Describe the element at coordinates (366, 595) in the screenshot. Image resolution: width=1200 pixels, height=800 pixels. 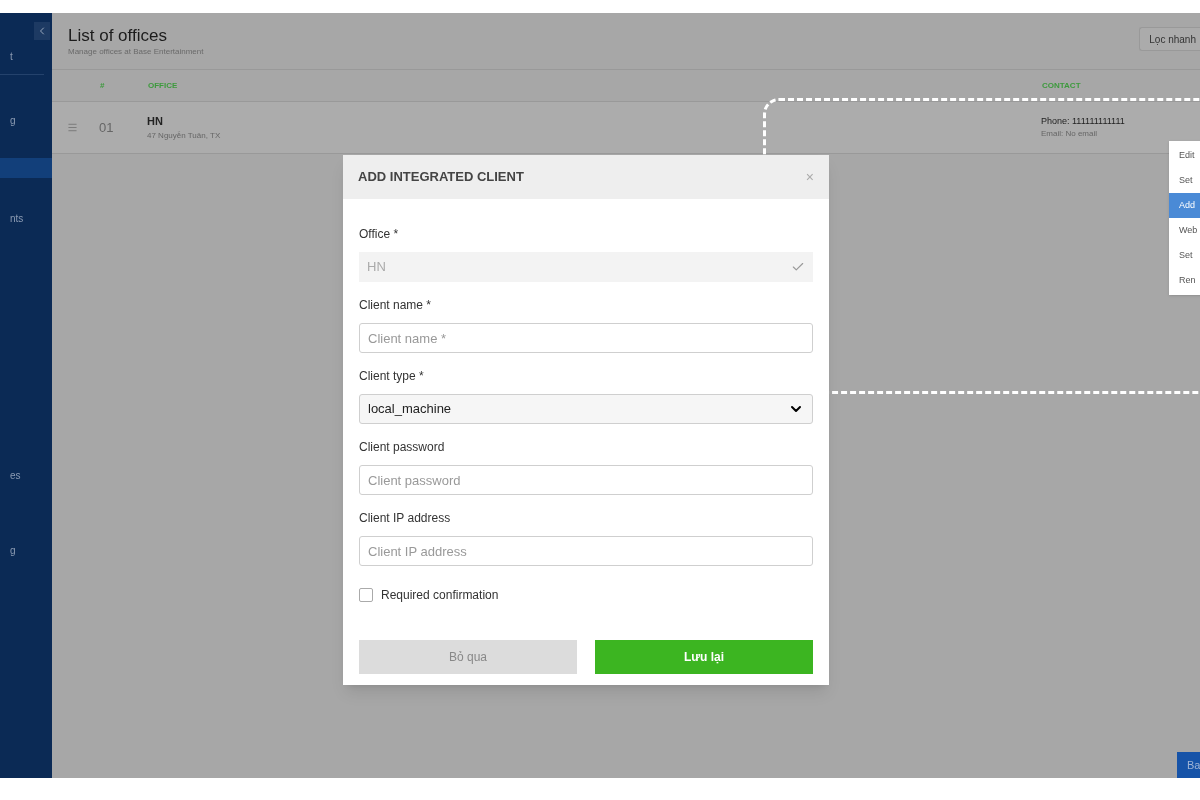
I see `checkbox` at that location.